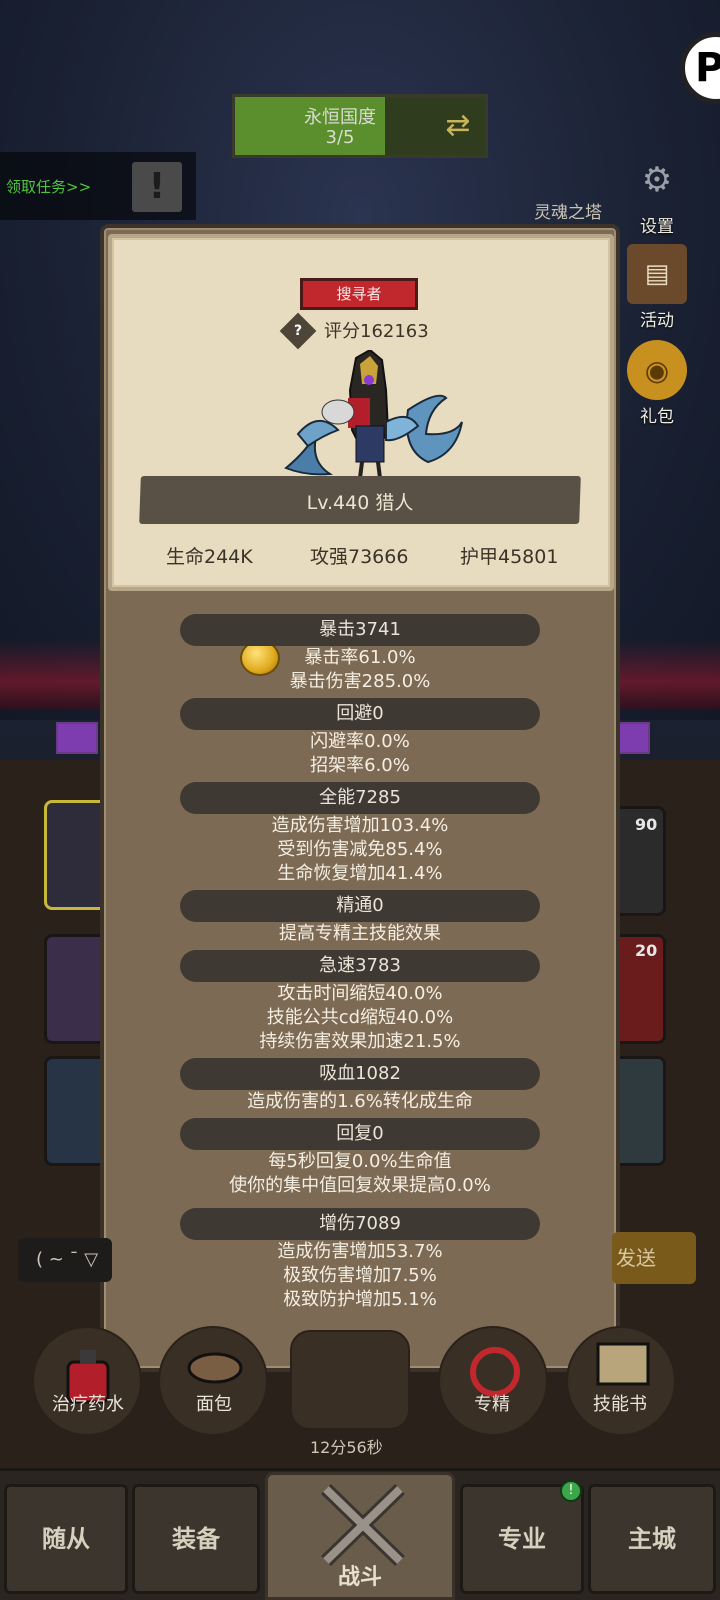 Image resolution: width=720 pixels, height=1600 pixels. What do you see at coordinates (350, 1380) in the screenshot?
I see `chest-slot` at bounding box center [350, 1380].